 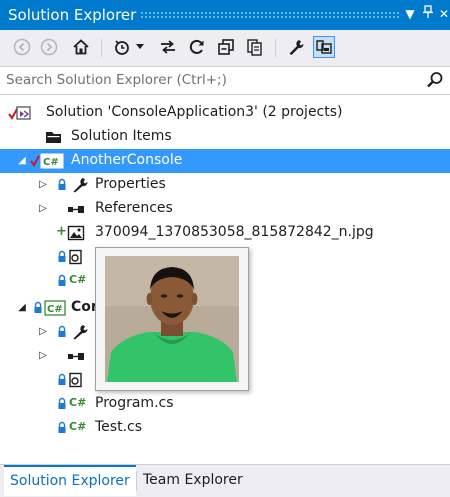 I want to click on show-all-files-icon, so click(x=255, y=47).